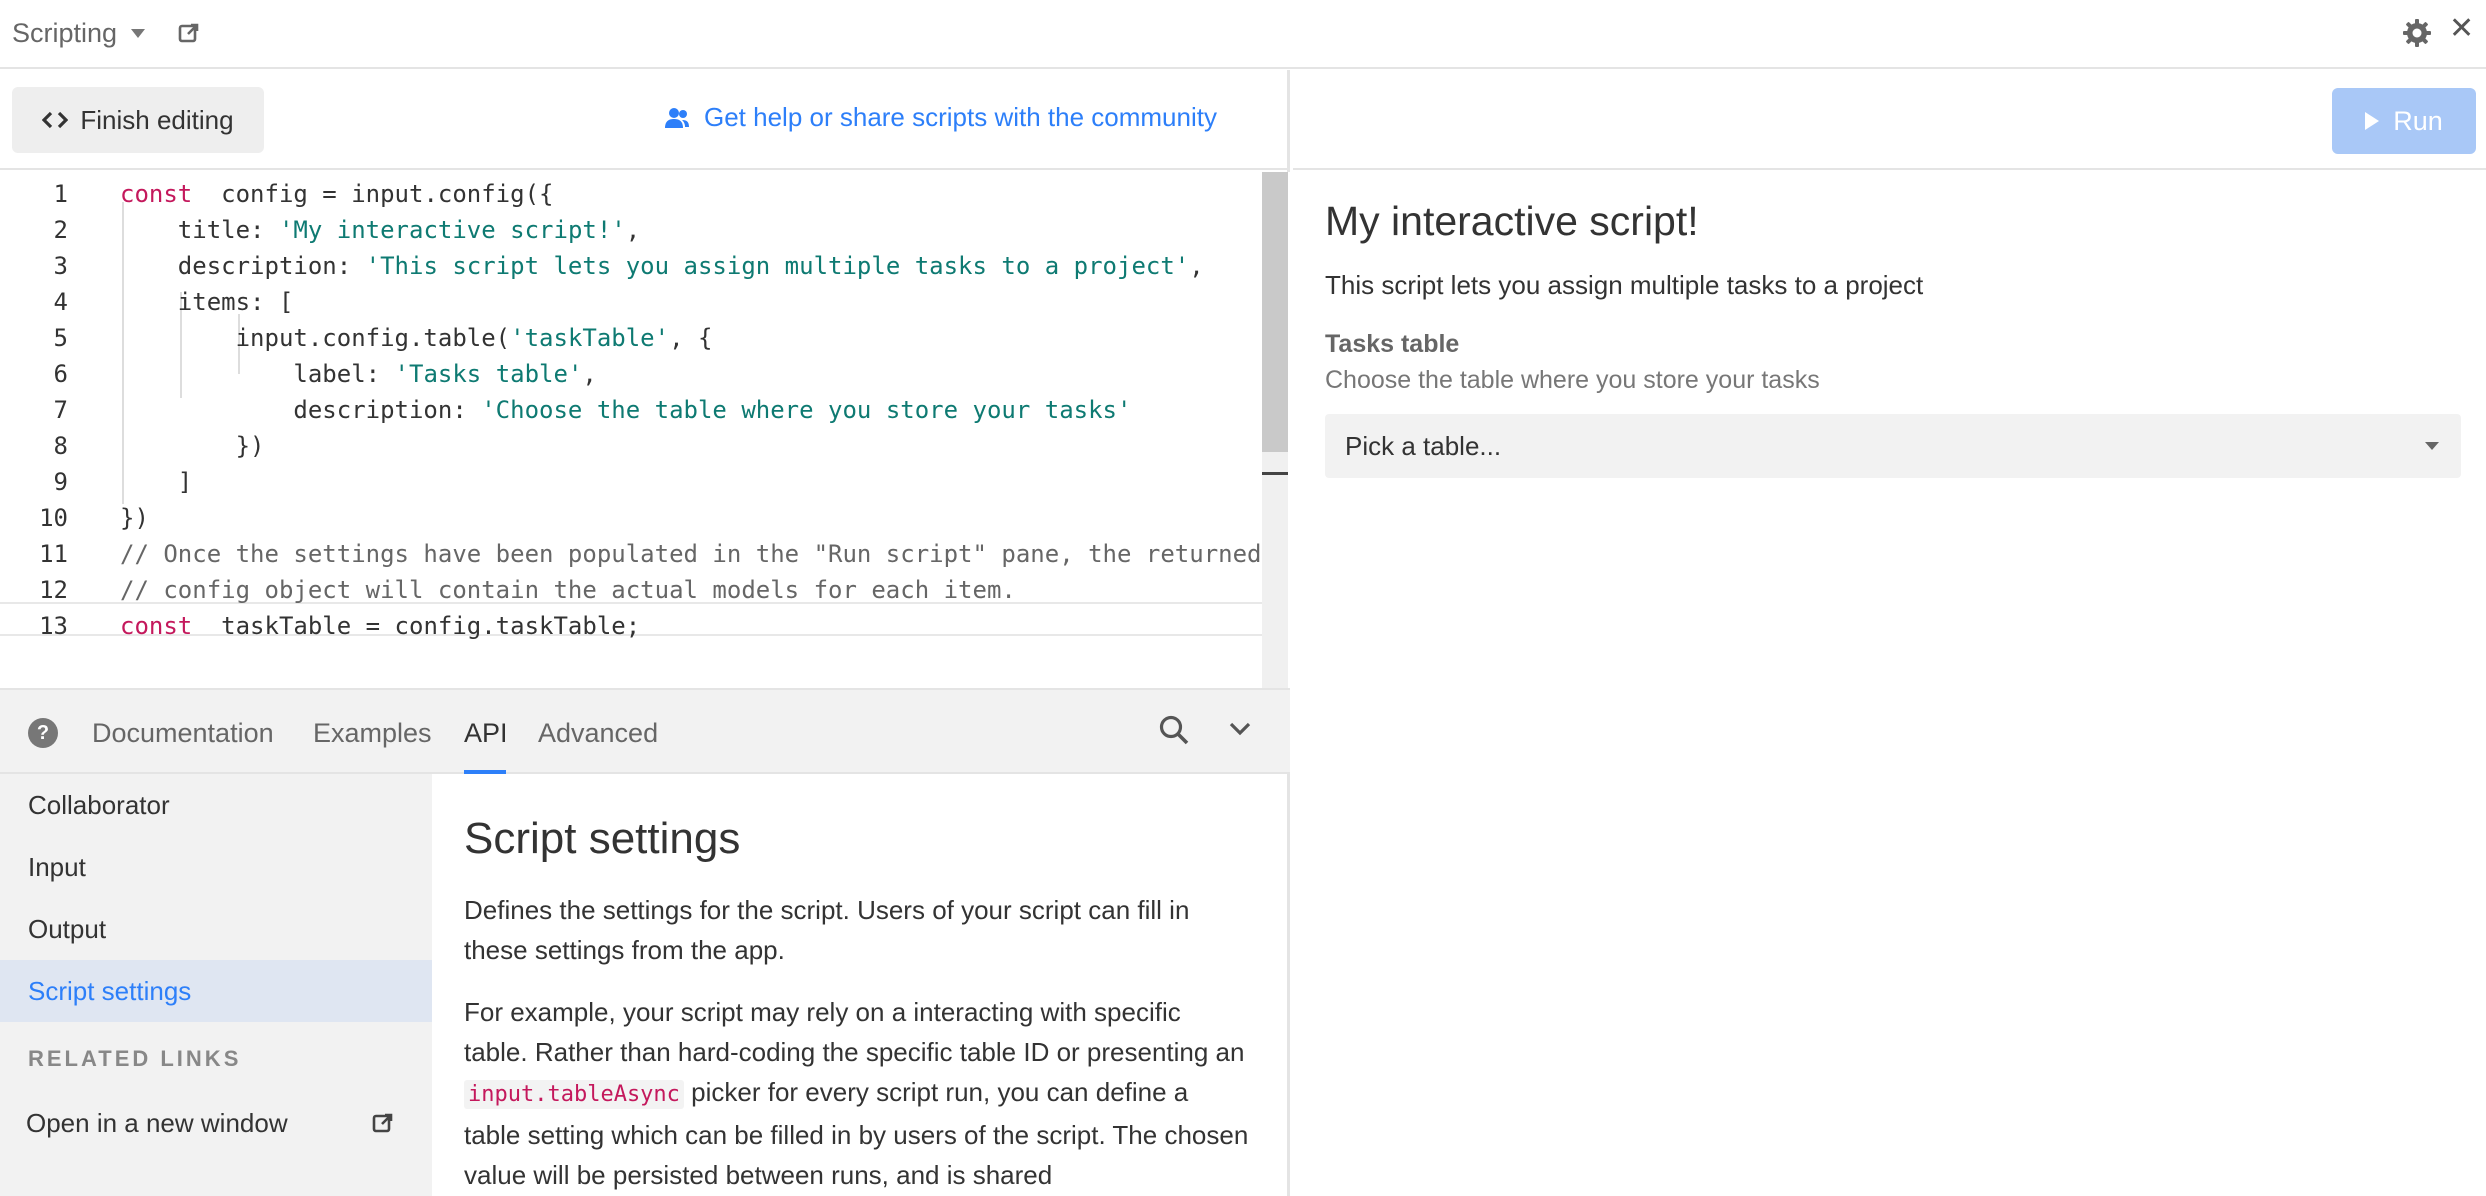  What do you see at coordinates (630, 518) in the screenshot?
I see `code-line: 10})` at bounding box center [630, 518].